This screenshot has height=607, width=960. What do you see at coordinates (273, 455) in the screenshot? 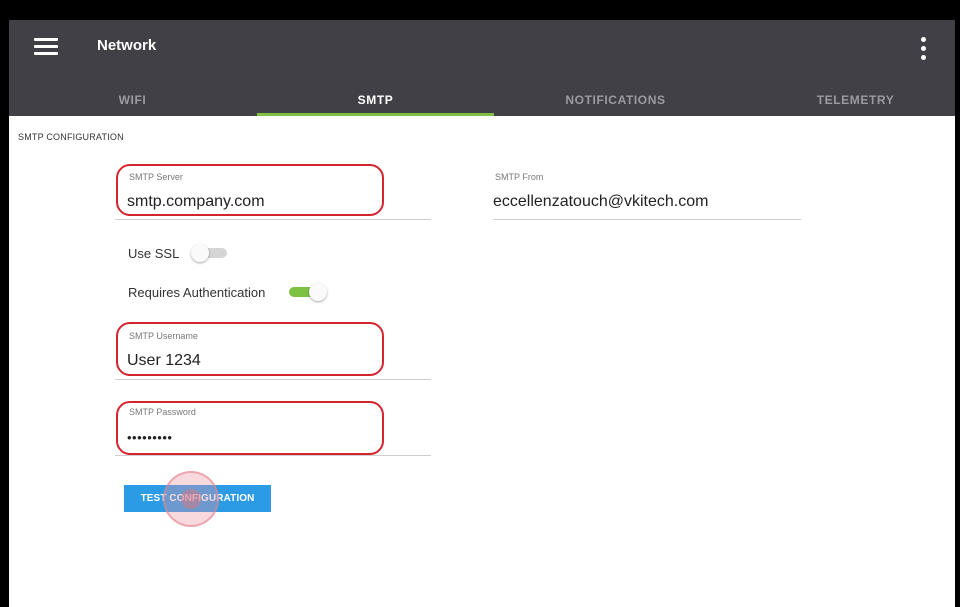
I see `smtp-password-underline` at bounding box center [273, 455].